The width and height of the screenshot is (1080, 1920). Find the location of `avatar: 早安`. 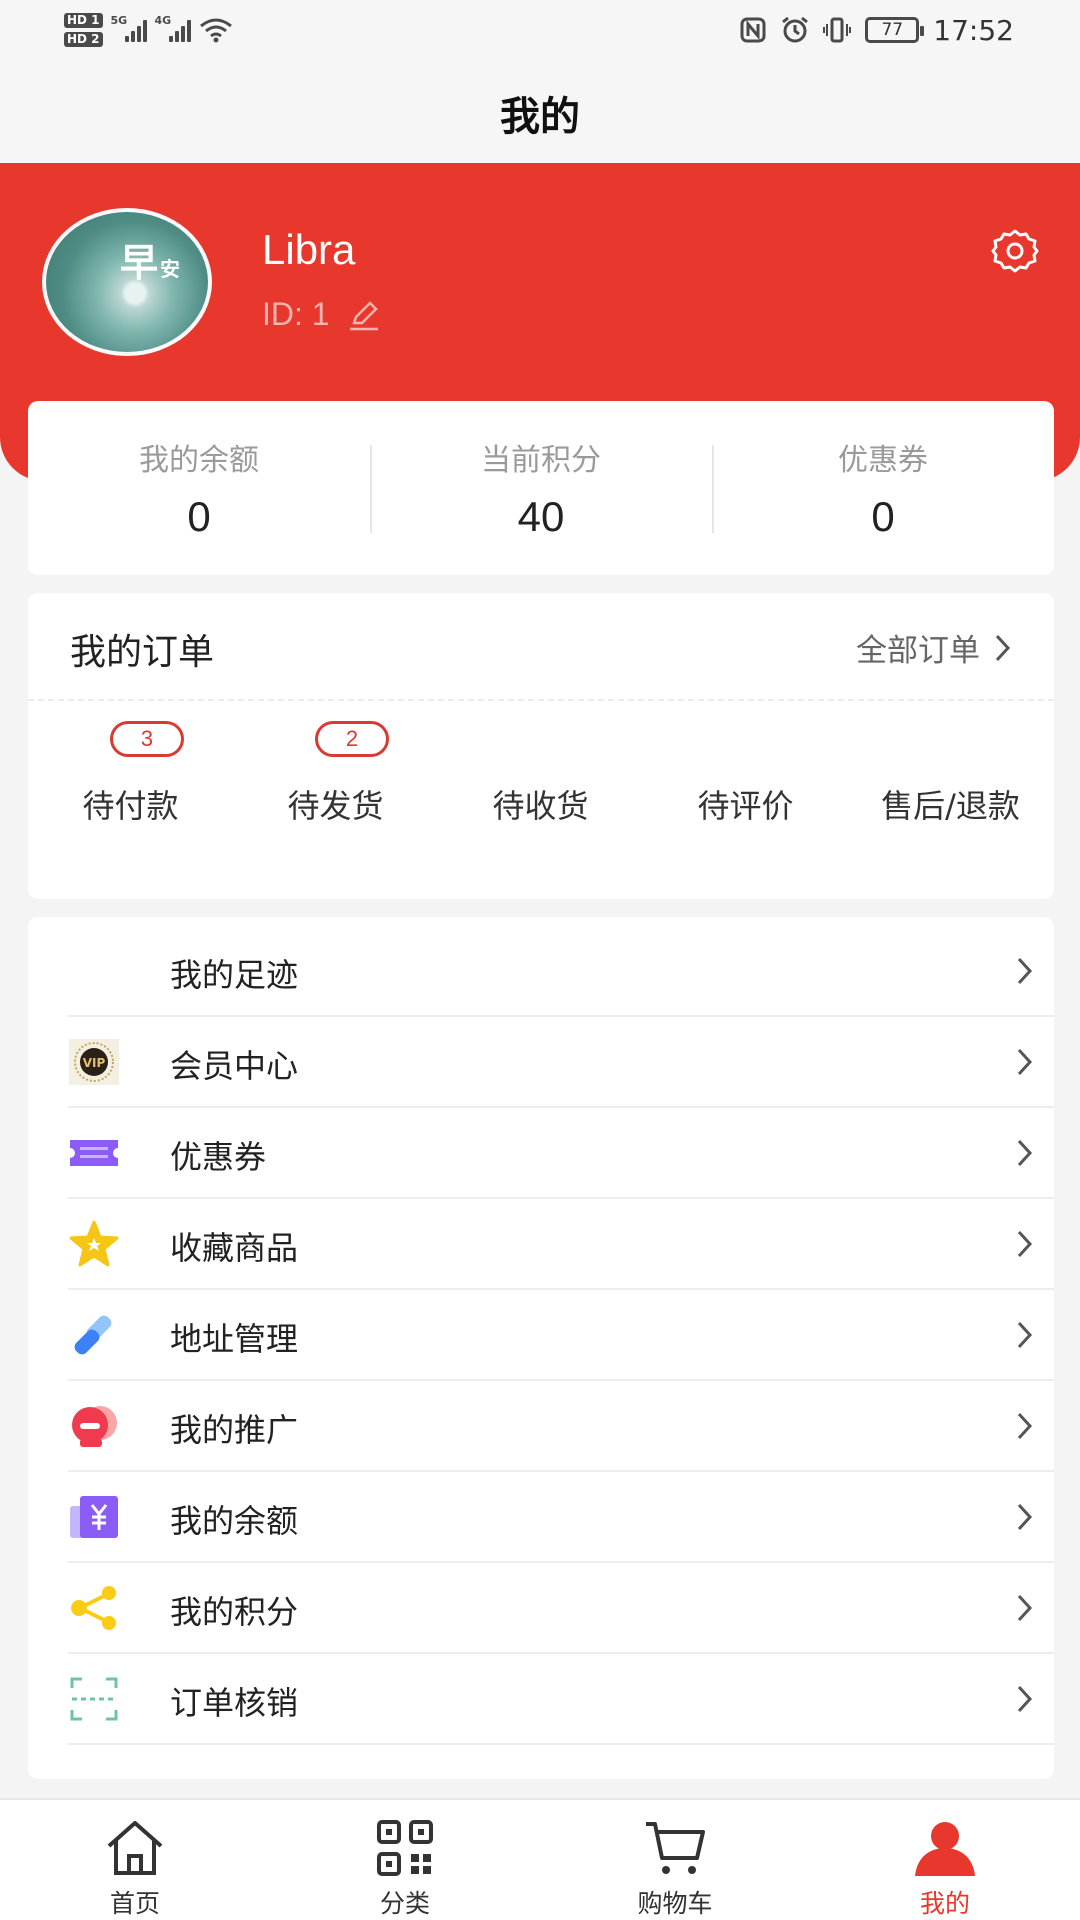

avatar: 早安 is located at coordinates (127, 282).